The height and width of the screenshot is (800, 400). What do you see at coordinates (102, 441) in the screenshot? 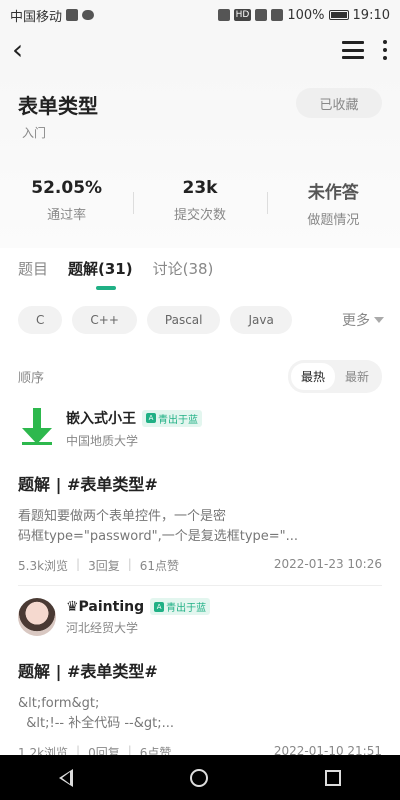
I see `author-school: 中国地质大学` at bounding box center [102, 441].